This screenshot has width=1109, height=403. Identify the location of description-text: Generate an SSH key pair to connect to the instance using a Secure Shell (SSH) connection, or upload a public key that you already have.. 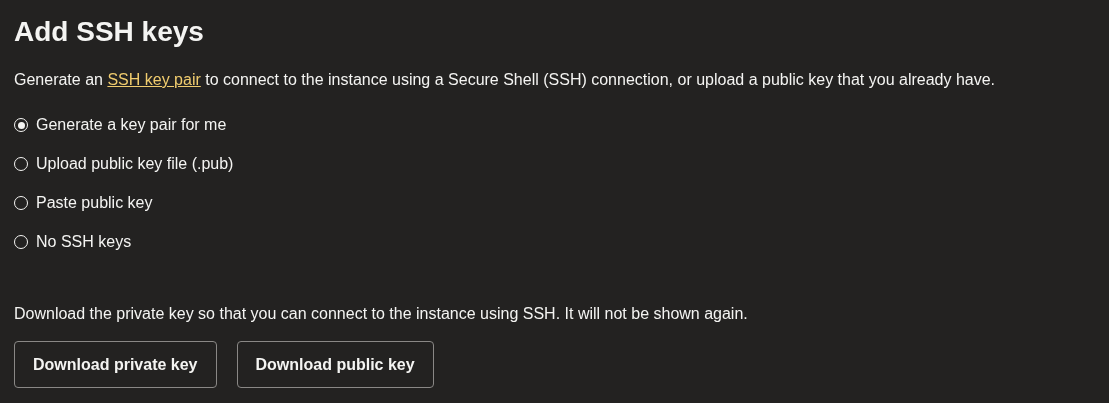
(505, 80).